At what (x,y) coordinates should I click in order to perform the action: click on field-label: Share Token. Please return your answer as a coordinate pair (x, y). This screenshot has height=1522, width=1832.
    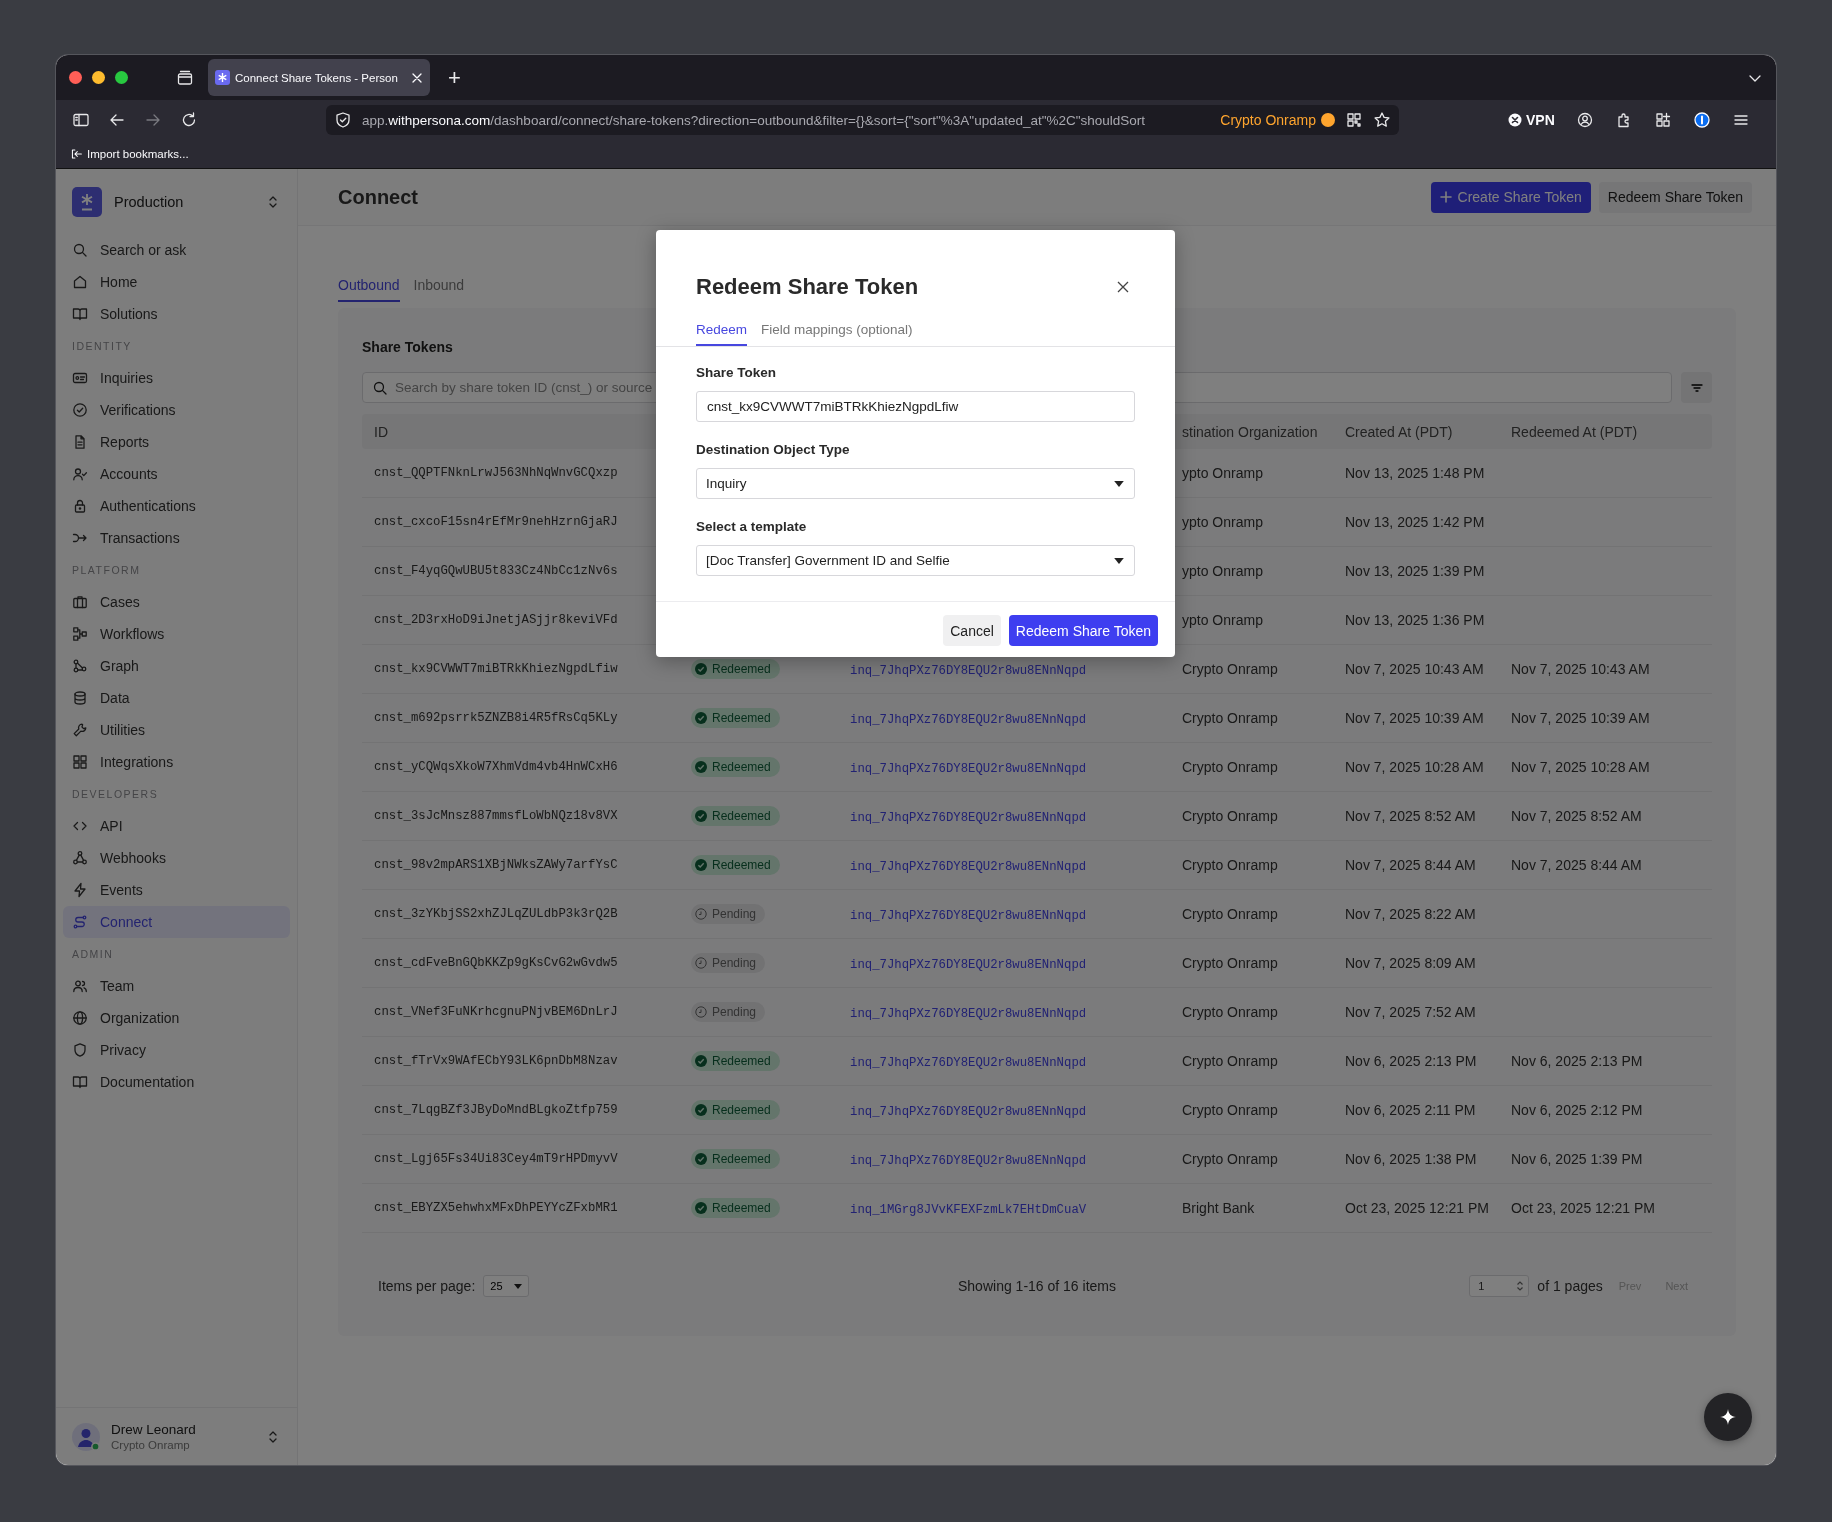
    Looking at the image, I should click on (737, 373).